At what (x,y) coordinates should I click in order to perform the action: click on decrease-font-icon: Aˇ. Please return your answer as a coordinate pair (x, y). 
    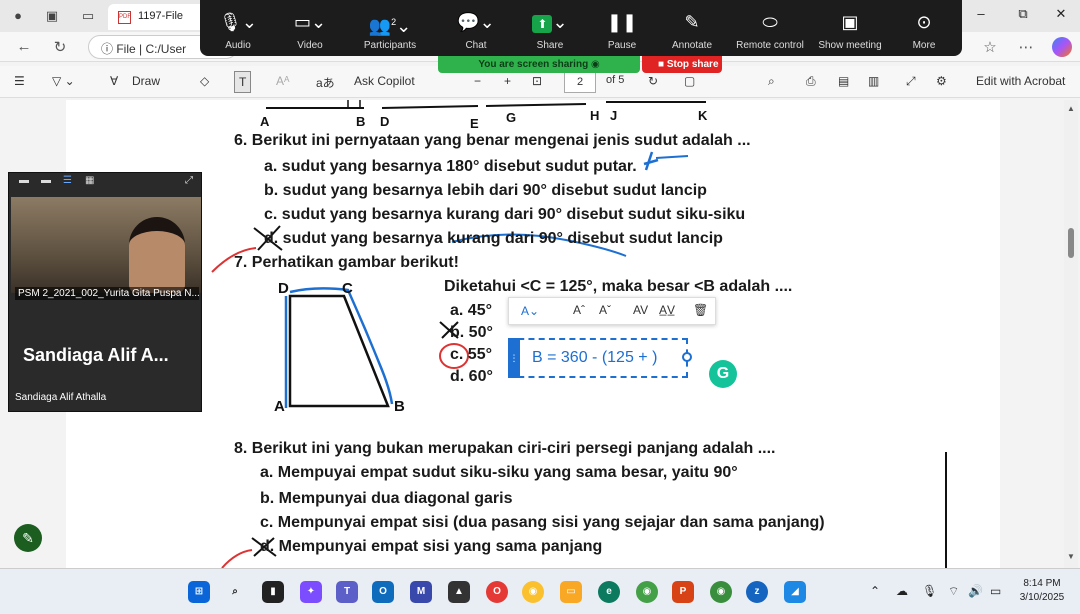
    Looking at the image, I should click on (605, 310).